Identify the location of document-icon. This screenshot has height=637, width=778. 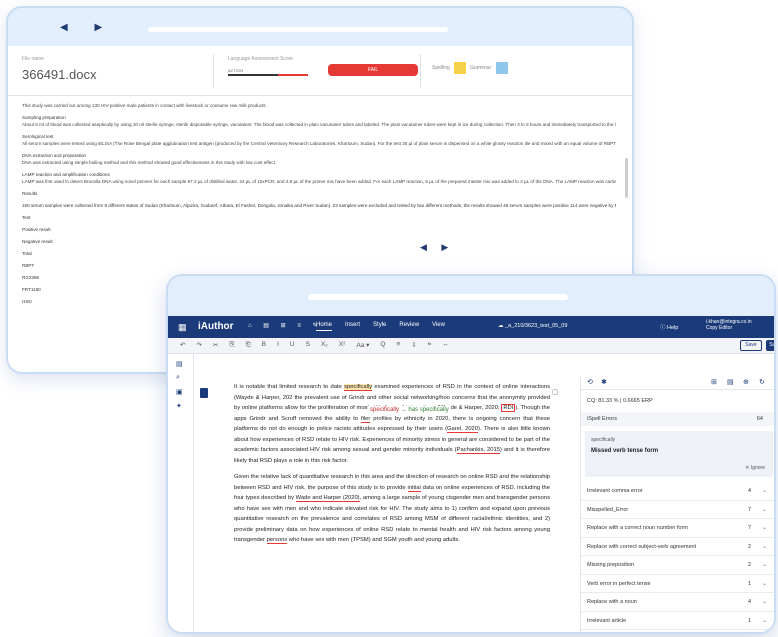
(204, 393).